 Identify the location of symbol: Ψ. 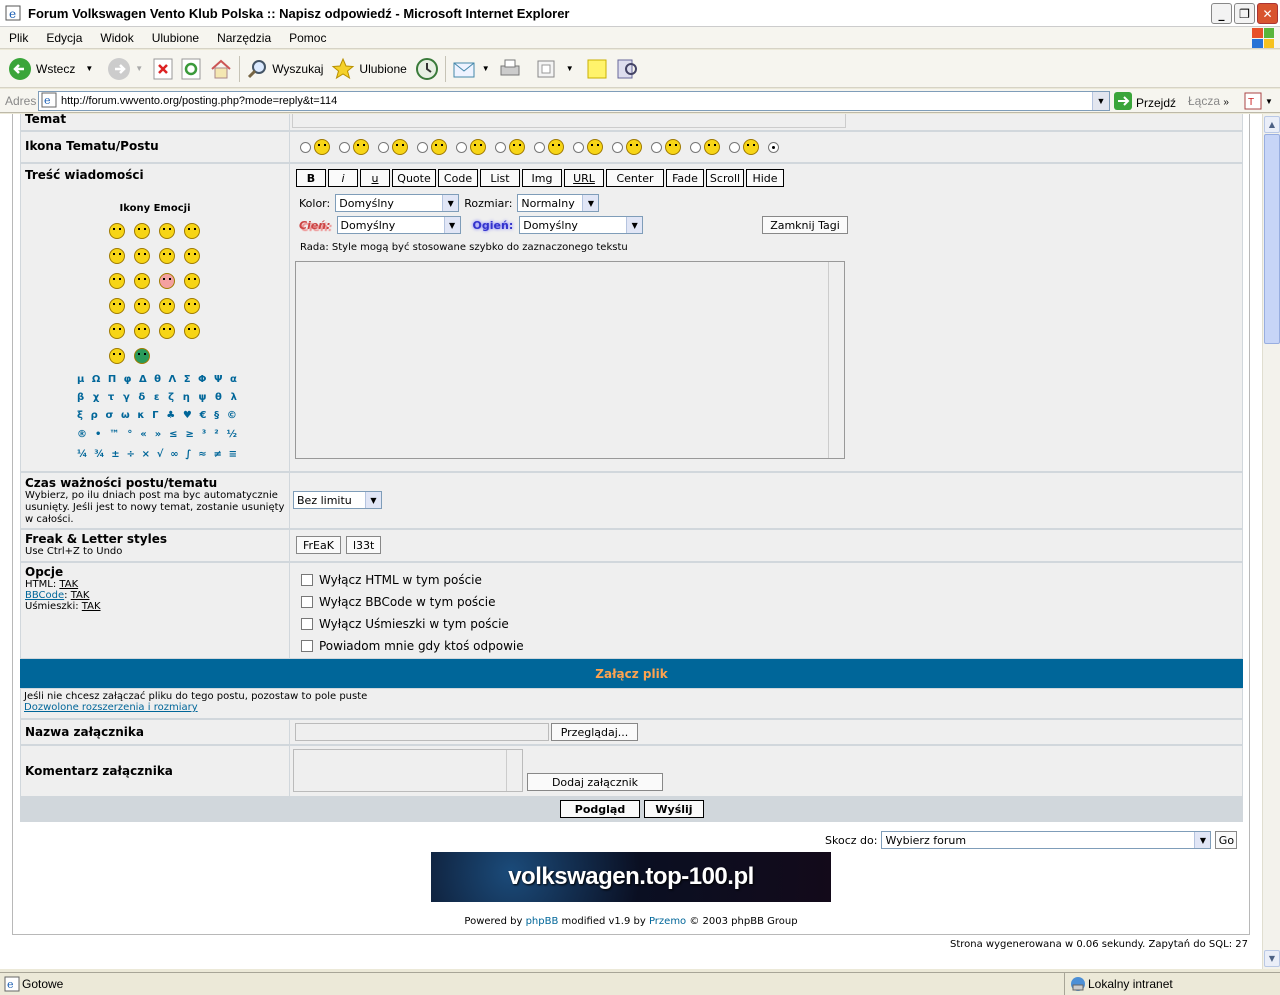
(218, 383).